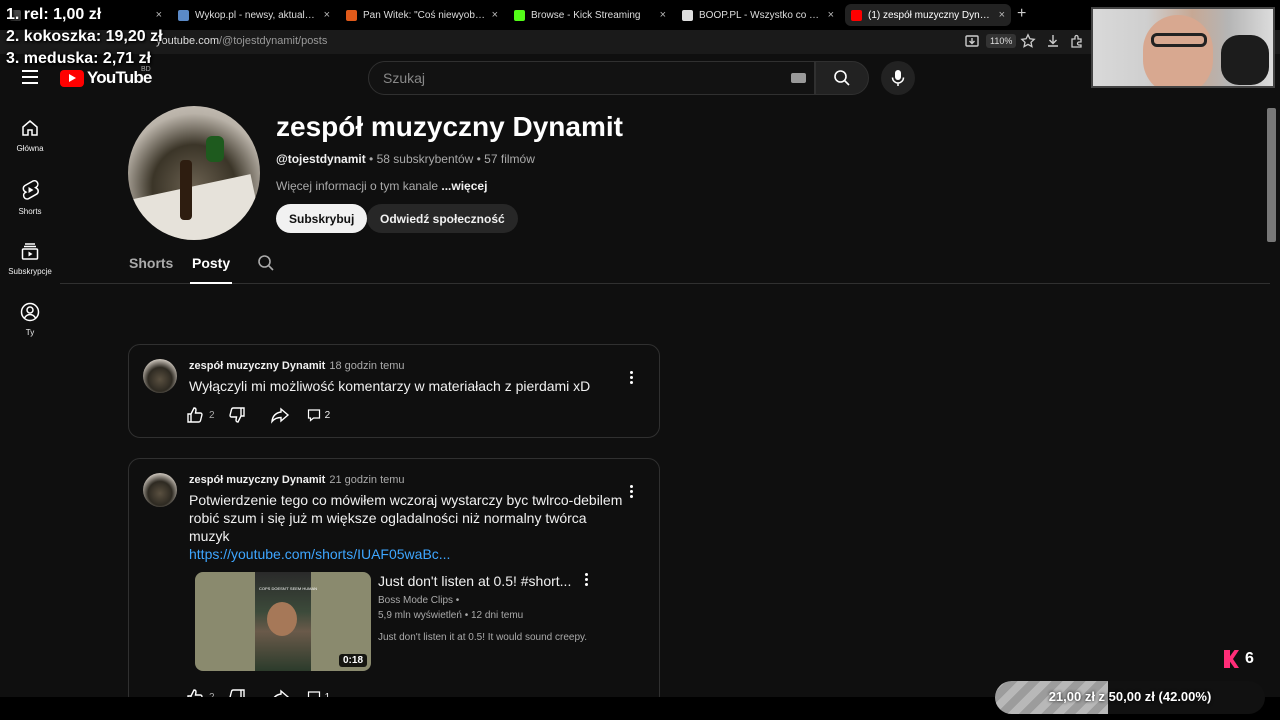 This screenshot has width=1280, height=720. Describe the element at coordinates (1245, 60) in the screenshot. I see `headphones` at that location.